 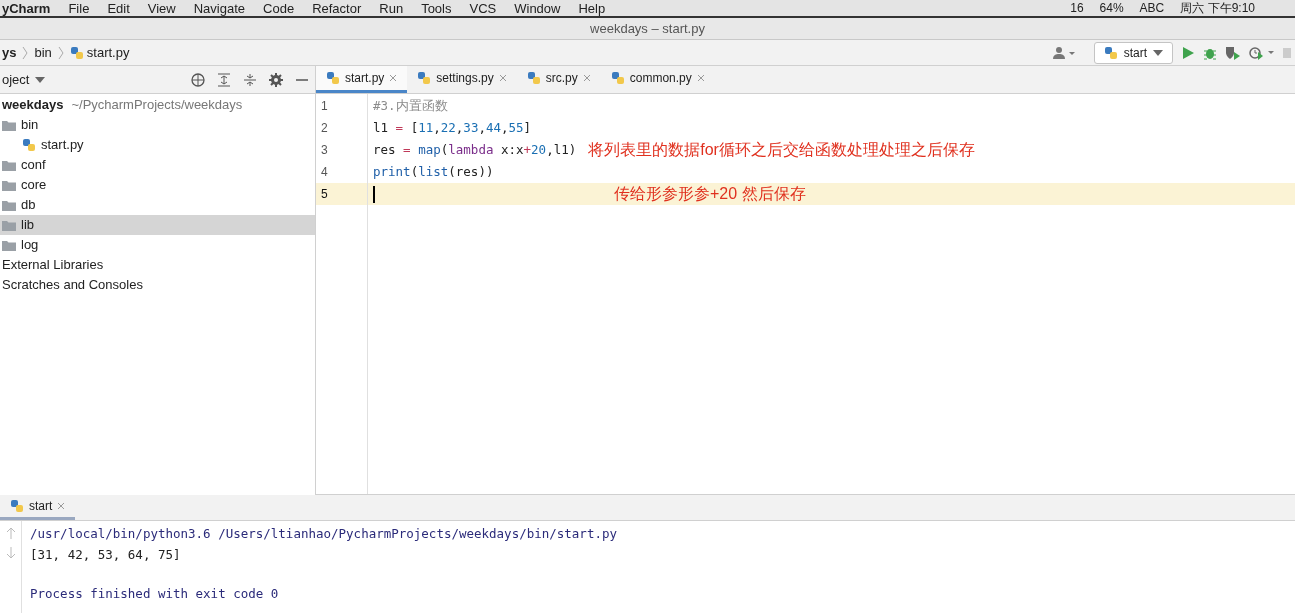 What do you see at coordinates (324, 106) in the screenshot?
I see `line-number: 1` at bounding box center [324, 106].